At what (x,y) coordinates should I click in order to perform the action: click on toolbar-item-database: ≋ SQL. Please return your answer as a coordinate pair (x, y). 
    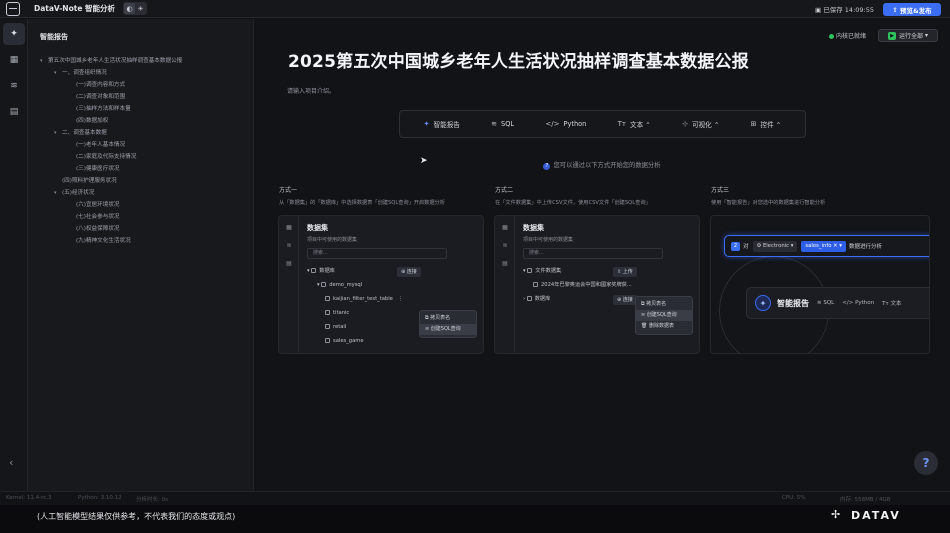
    Looking at the image, I should click on (502, 124).